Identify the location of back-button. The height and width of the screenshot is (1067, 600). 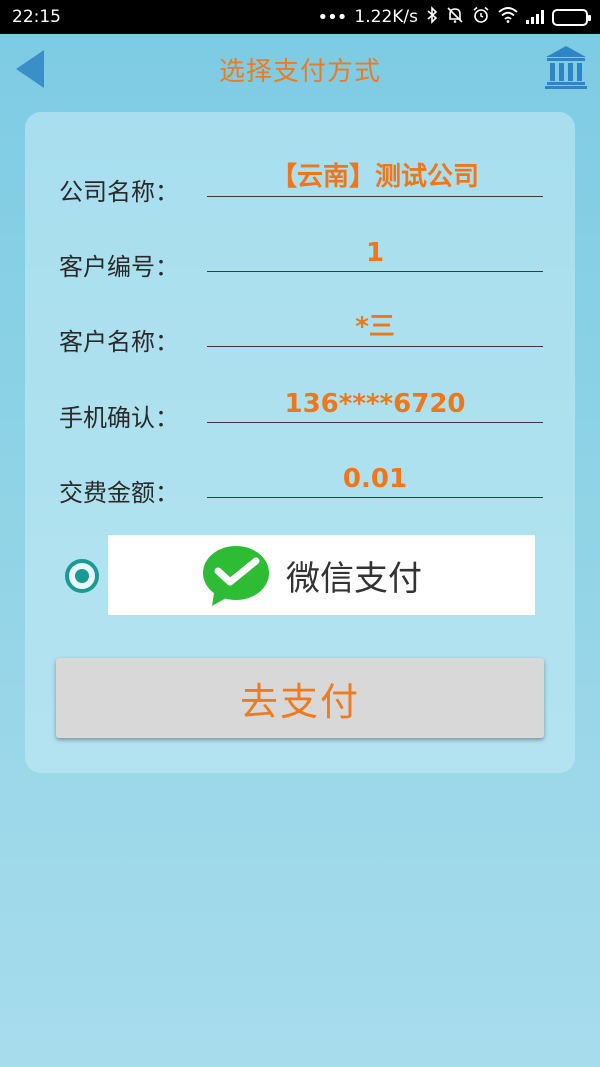
(30, 69).